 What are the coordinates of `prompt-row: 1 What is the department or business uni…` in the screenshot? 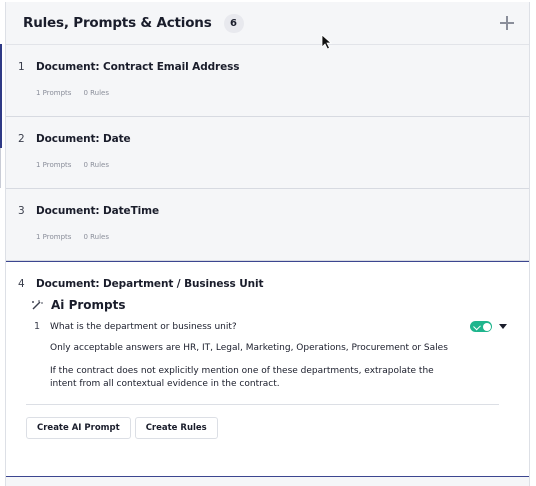 It's located at (267, 326).